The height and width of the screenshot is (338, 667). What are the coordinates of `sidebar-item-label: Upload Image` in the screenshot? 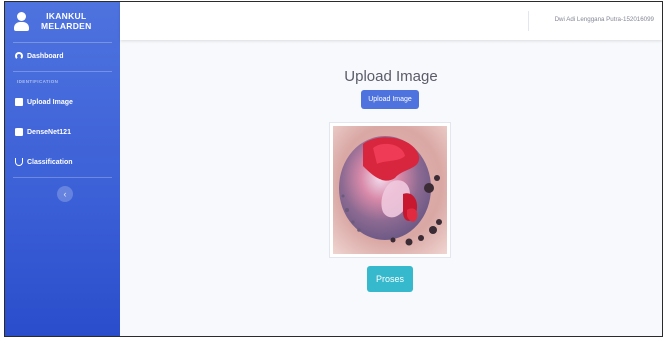 It's located at (50, 102).